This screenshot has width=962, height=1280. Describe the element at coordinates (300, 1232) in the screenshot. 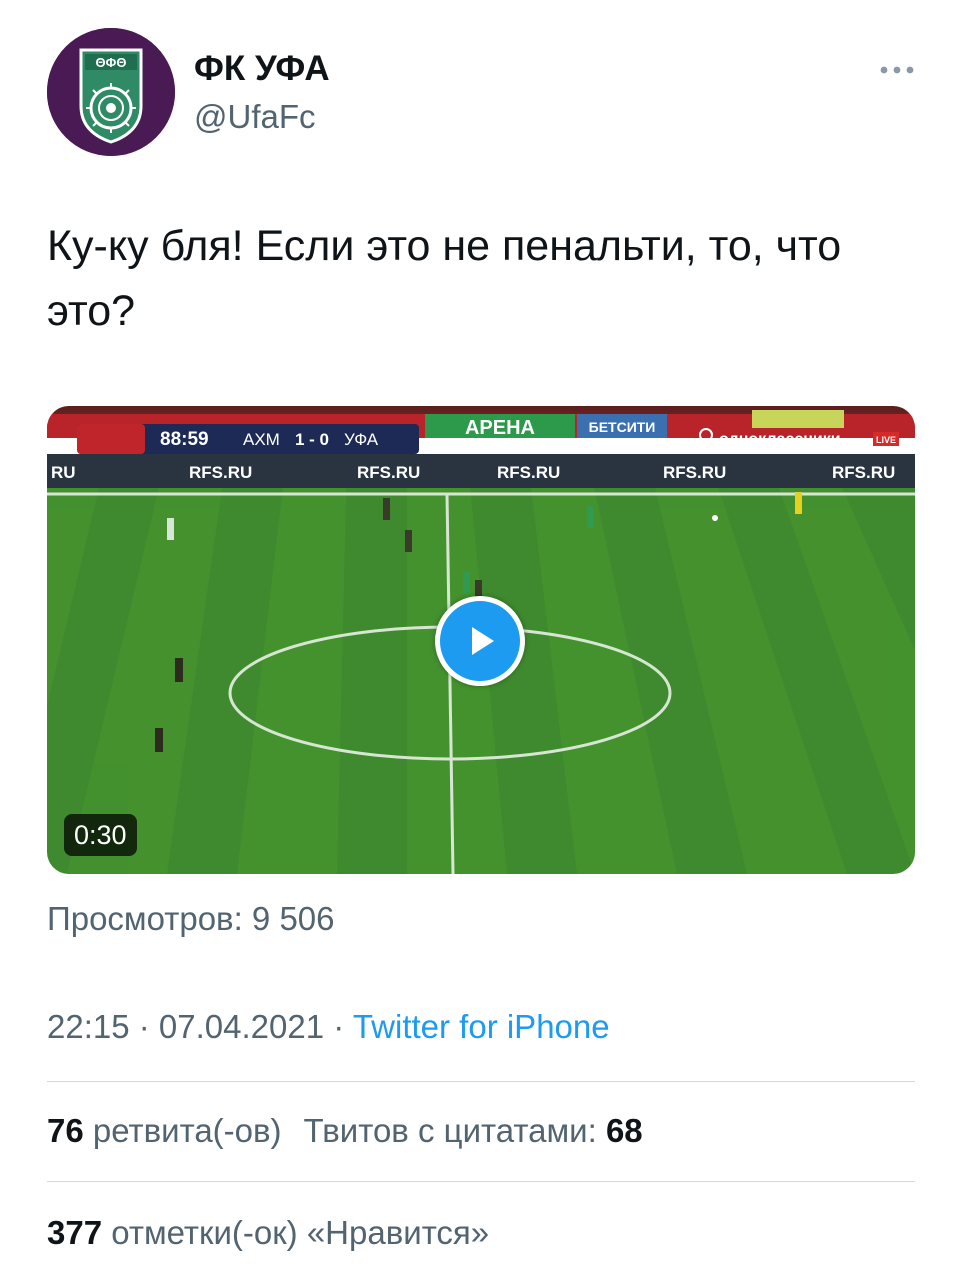

I see `likes-label: отметки(-ок) «Нравится»` at that location.